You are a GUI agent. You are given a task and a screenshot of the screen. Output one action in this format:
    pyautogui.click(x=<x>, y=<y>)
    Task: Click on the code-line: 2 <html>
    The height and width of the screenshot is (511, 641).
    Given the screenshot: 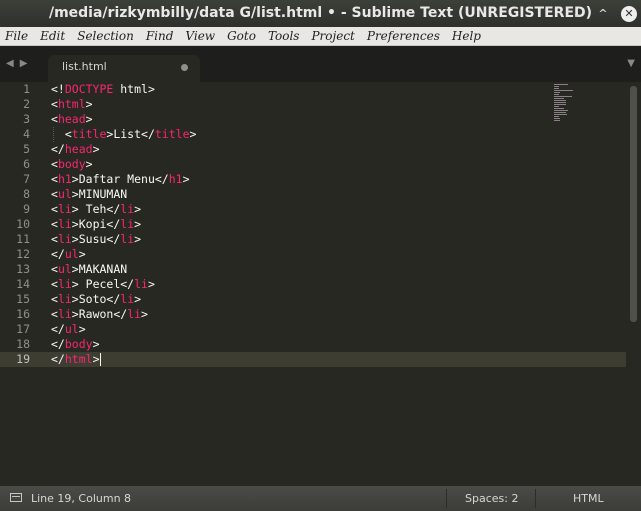 What is the action you would take?
    pyautogui.click(x=313, y=104)
    